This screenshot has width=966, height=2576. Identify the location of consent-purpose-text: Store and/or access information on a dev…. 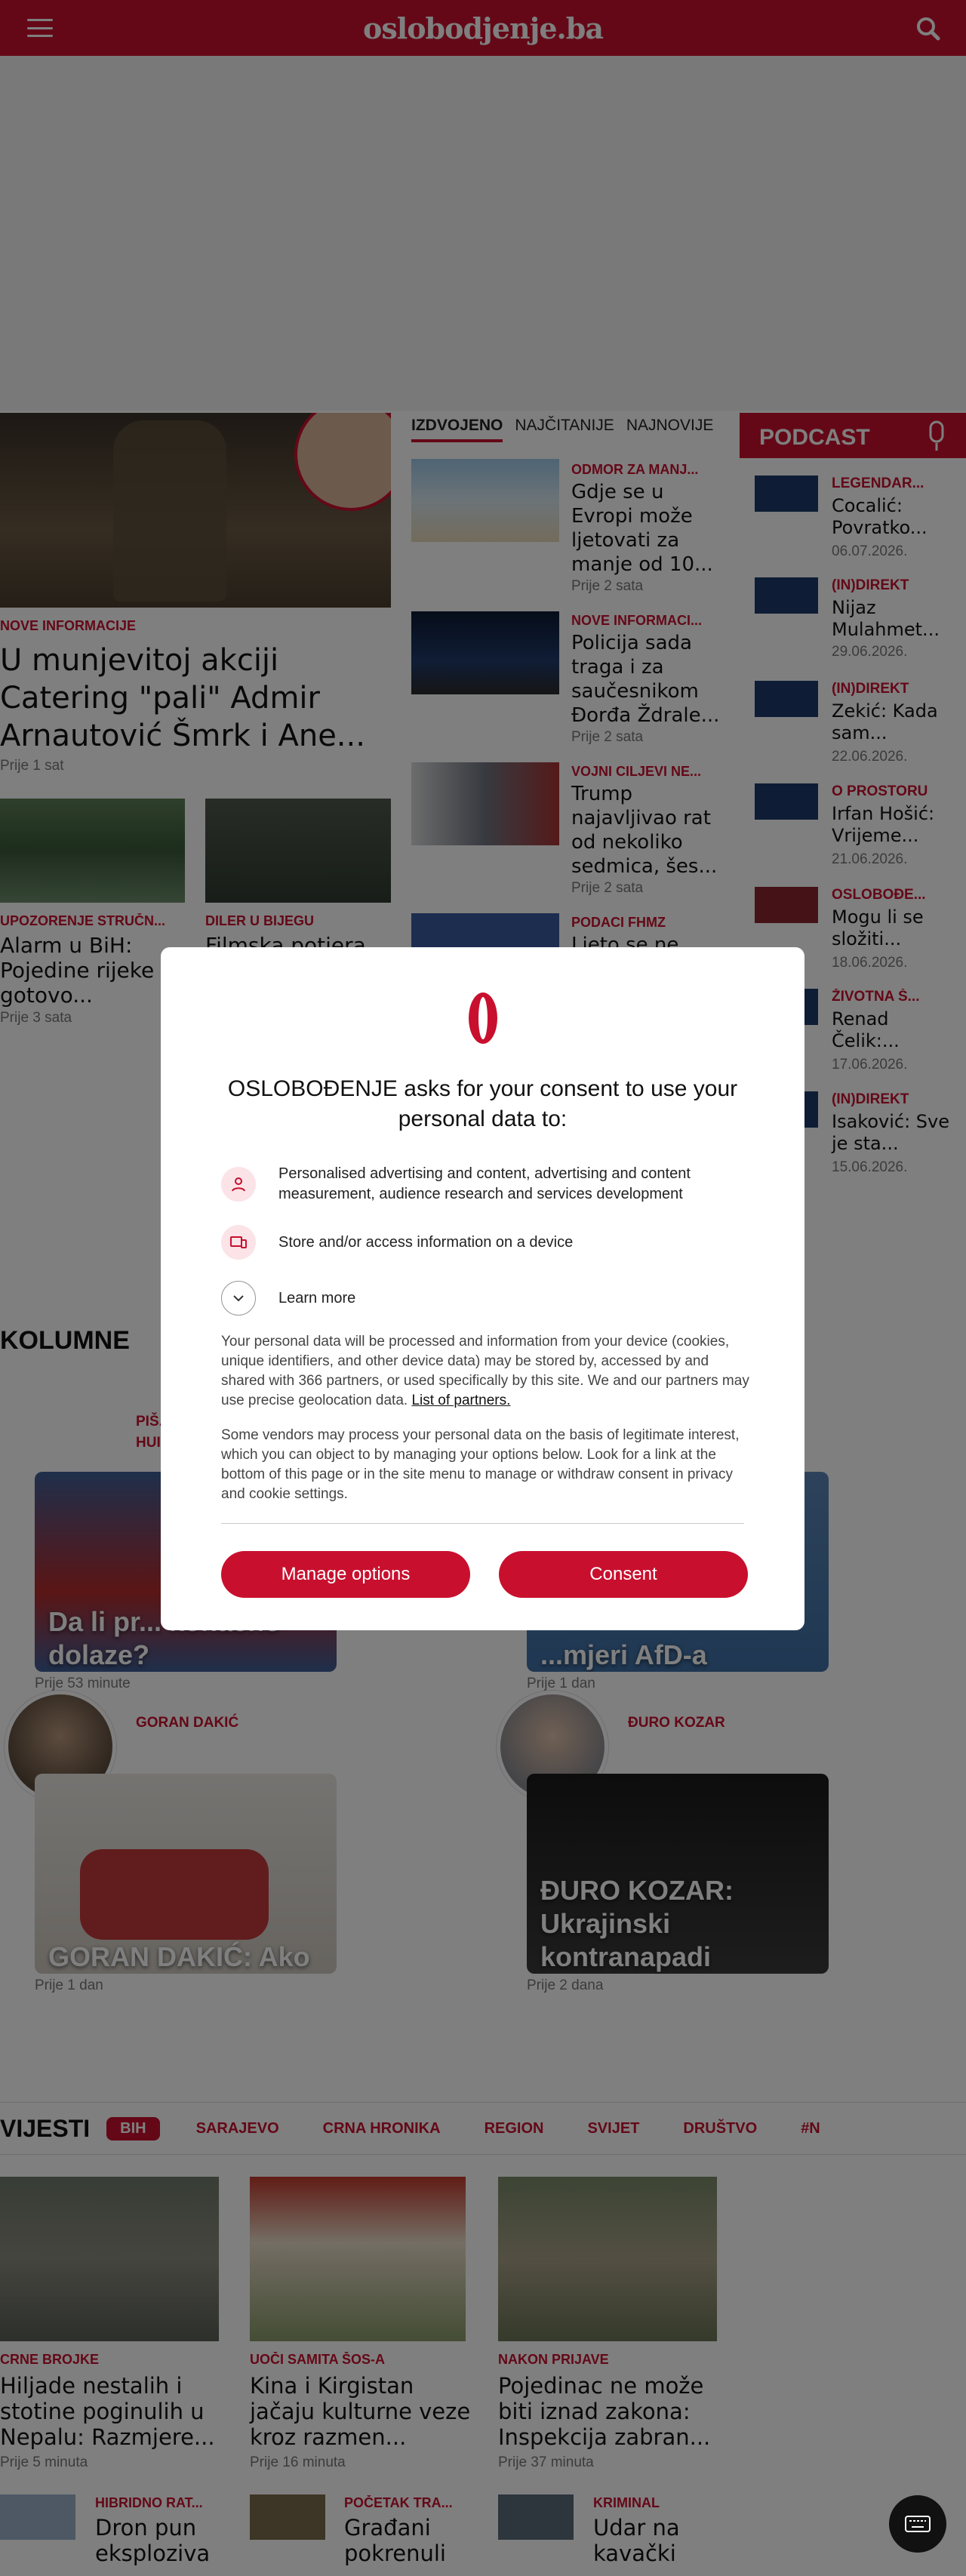
(426, 1242).